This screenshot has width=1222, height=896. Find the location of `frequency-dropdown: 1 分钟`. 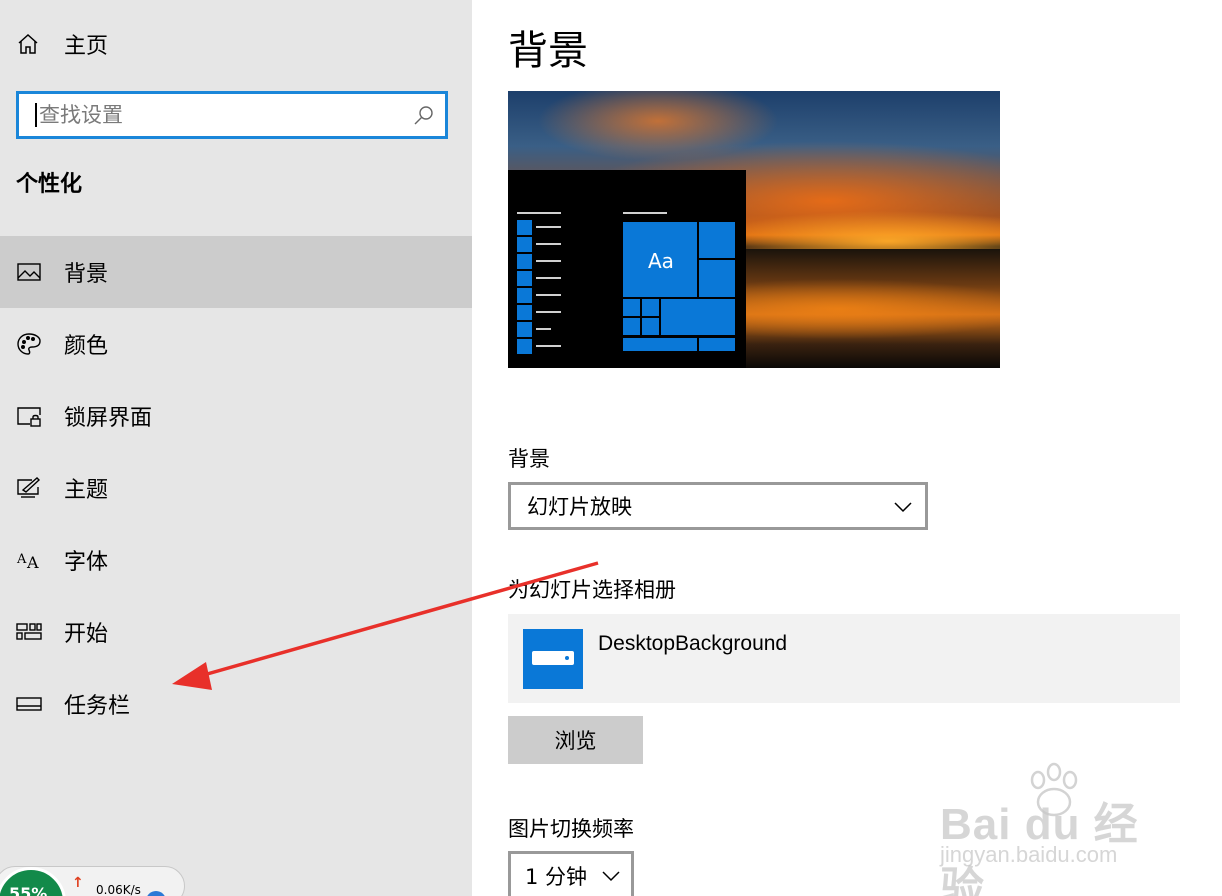

frequency-dropdown: 1 分钟 is located at coordinates (571, 873).